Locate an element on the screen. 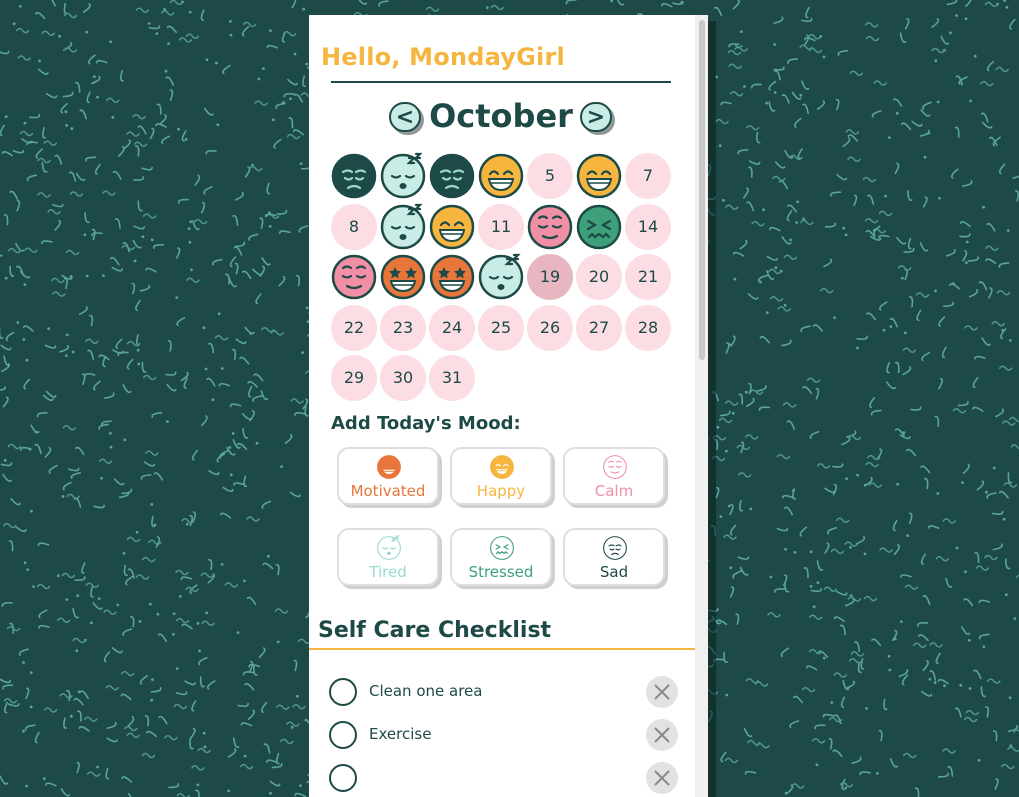 This screenshot has height=797, width=1019. calendar-day: 7 is located at coordinates (648, 176).